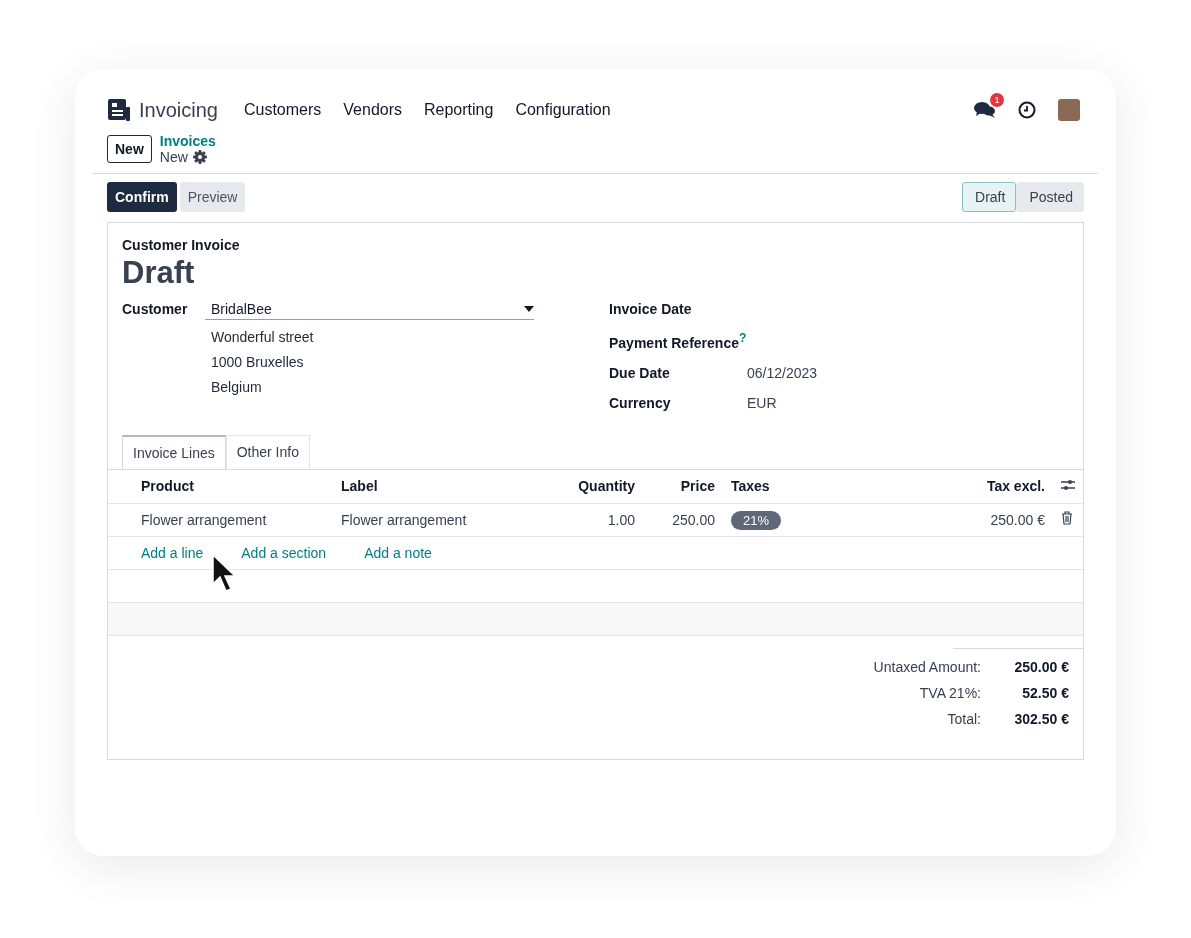  Describe the element at coordinates (263, 337) in the screenshot. I see `address-line: Wonderful street` at that location.